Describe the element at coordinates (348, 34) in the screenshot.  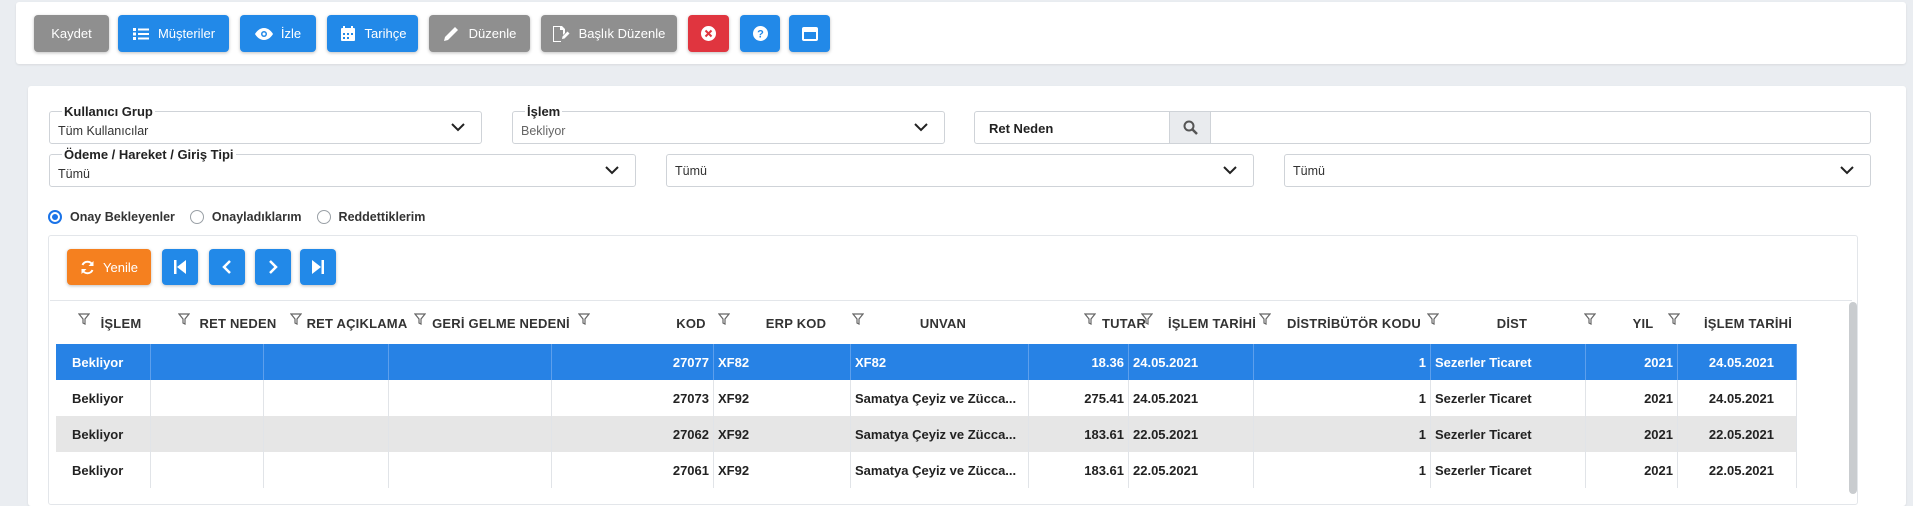
I see `calendar-icon` at that location.